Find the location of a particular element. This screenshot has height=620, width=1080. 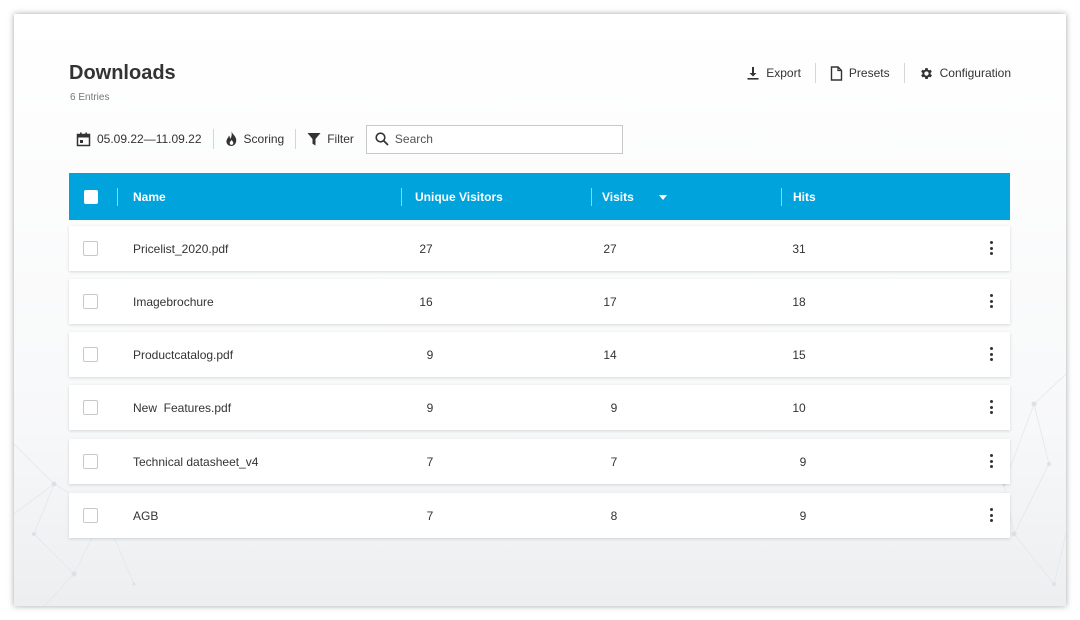

download-icon is located at coordinates (753, 73).